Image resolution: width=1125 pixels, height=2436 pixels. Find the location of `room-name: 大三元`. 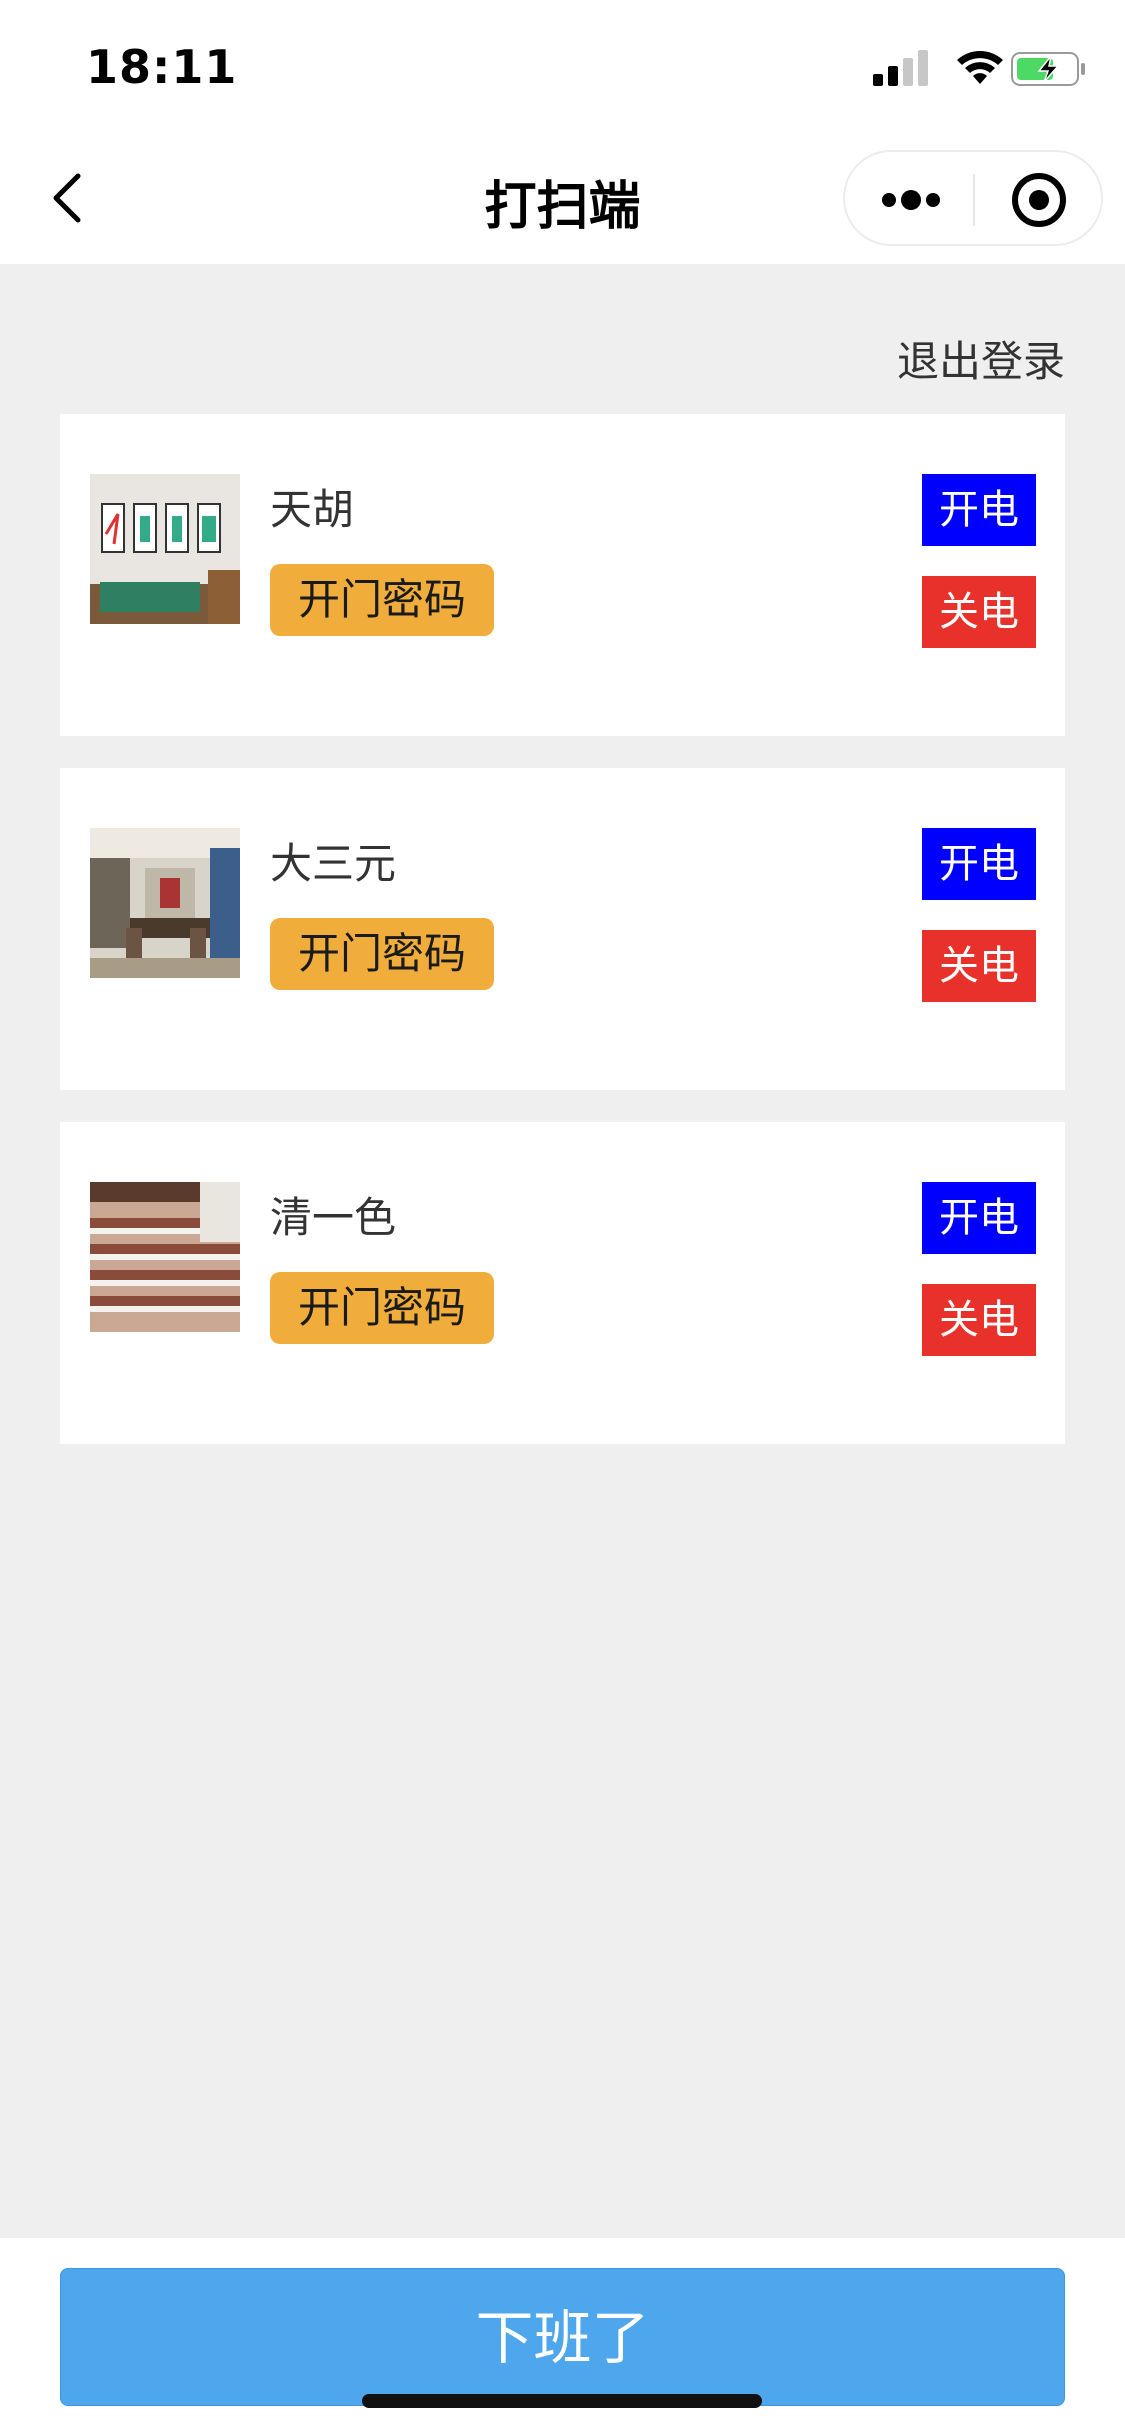

room-name: 大三元 is located at coordinates (333, 863).